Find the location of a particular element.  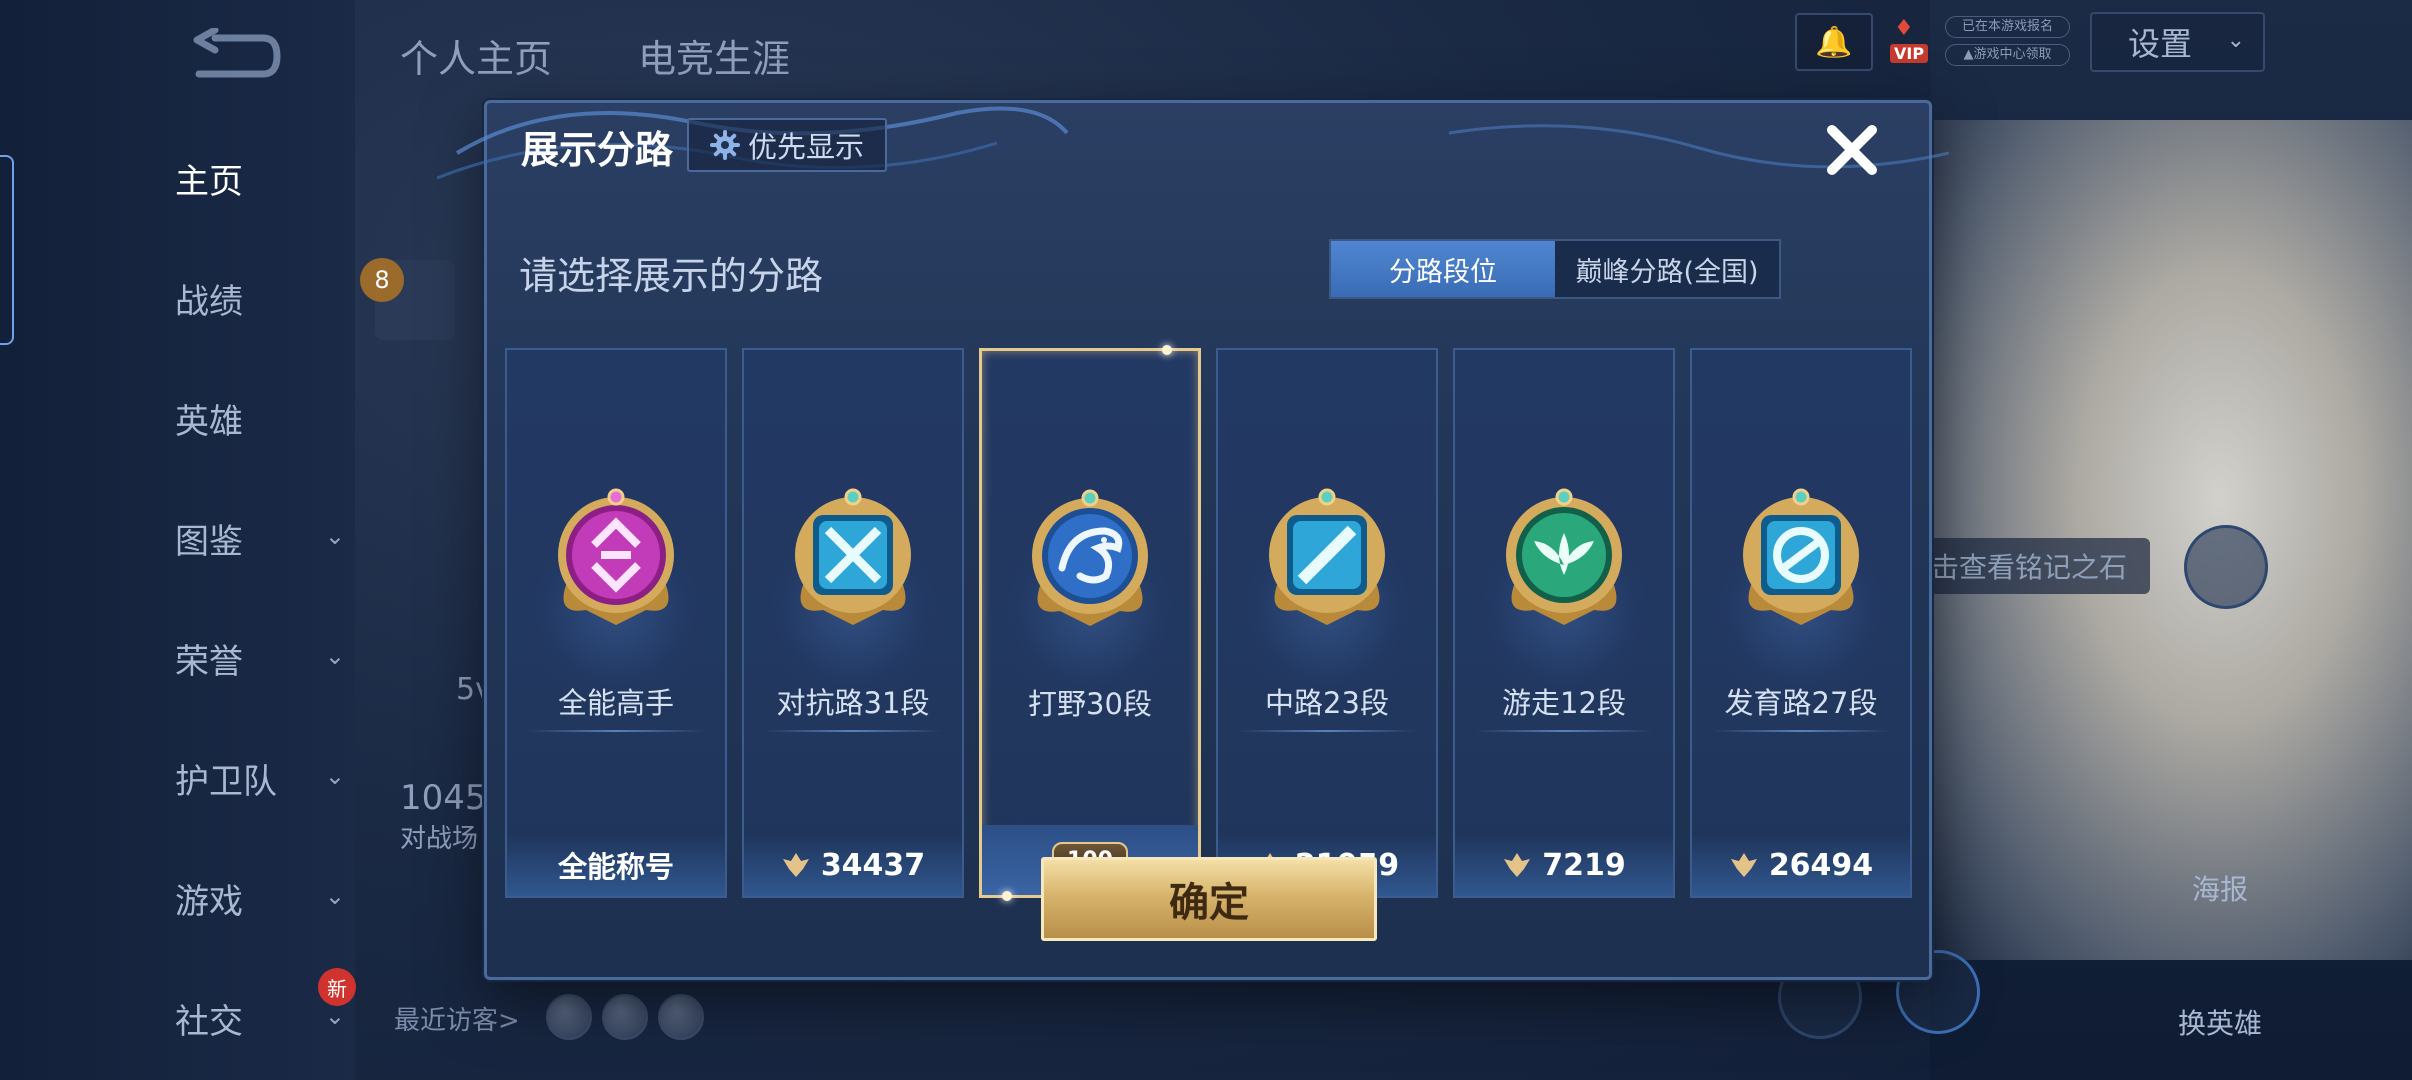

back-arrow-icon is located at coordinates (237, 52).